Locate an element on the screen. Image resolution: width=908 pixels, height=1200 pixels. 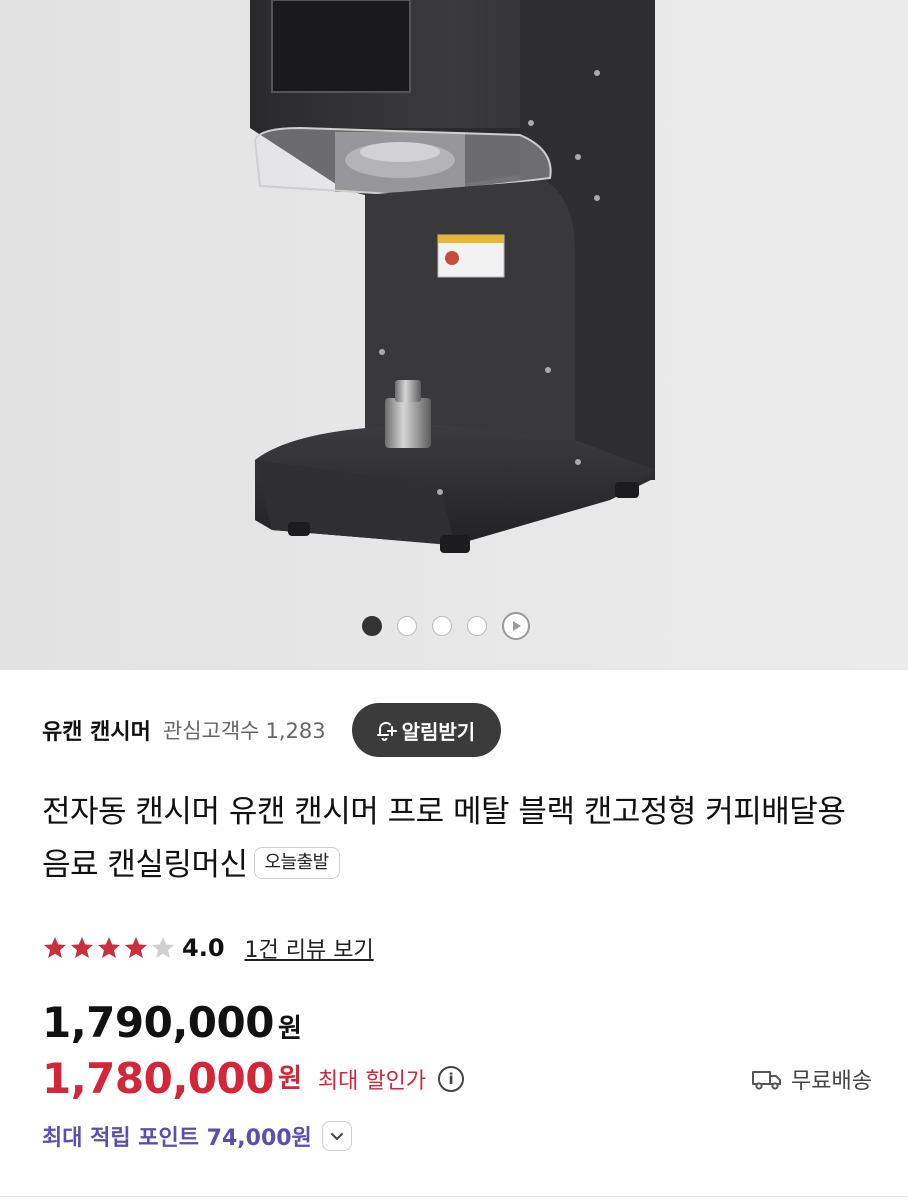
same-day-shipping-badge: 오늘출발 is located at coordinates (296, 862).